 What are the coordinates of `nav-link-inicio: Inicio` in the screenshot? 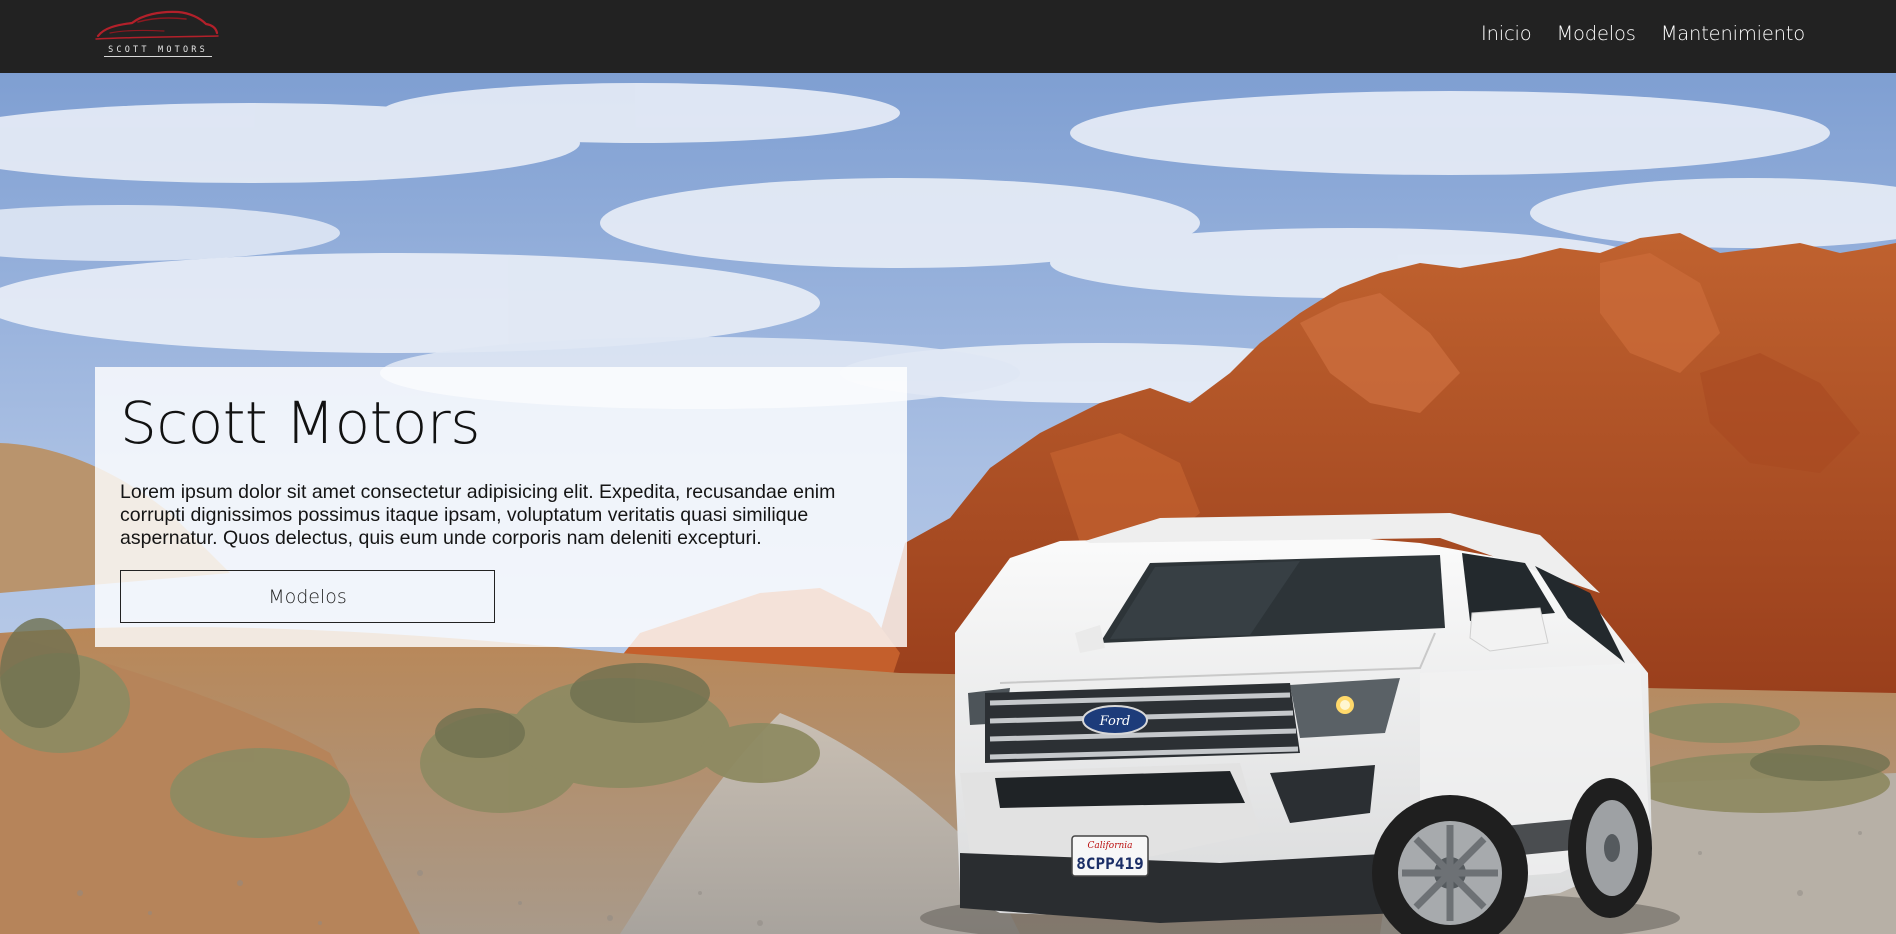 It's located at (1506, 33).